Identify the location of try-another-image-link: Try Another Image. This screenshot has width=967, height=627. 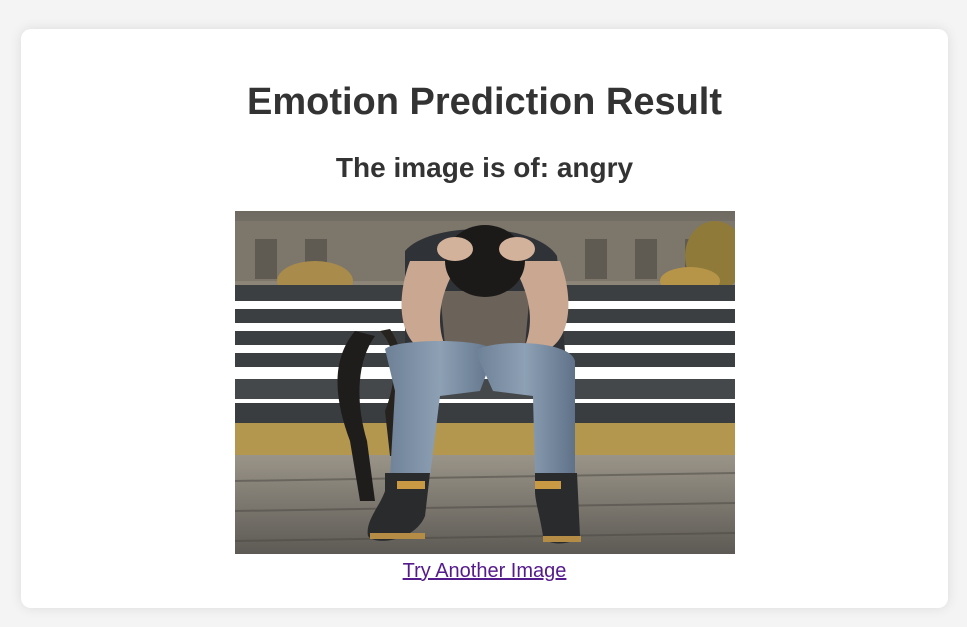
(485, 571).